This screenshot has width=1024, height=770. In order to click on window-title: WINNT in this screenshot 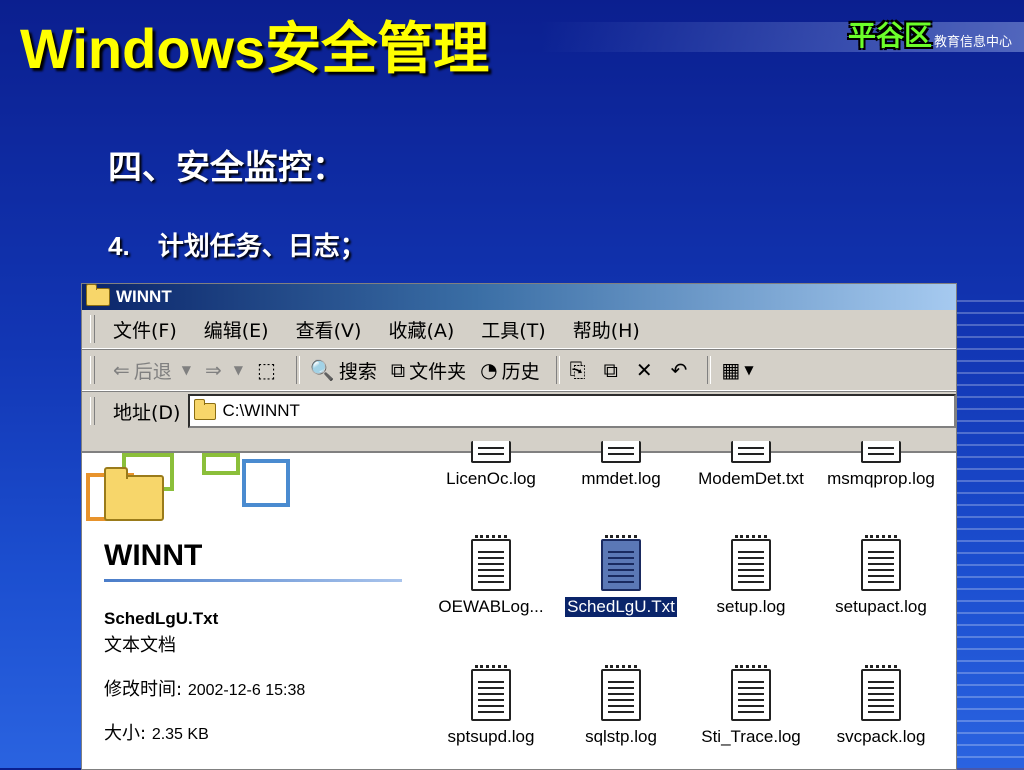, I will do `click(144, 296)`.